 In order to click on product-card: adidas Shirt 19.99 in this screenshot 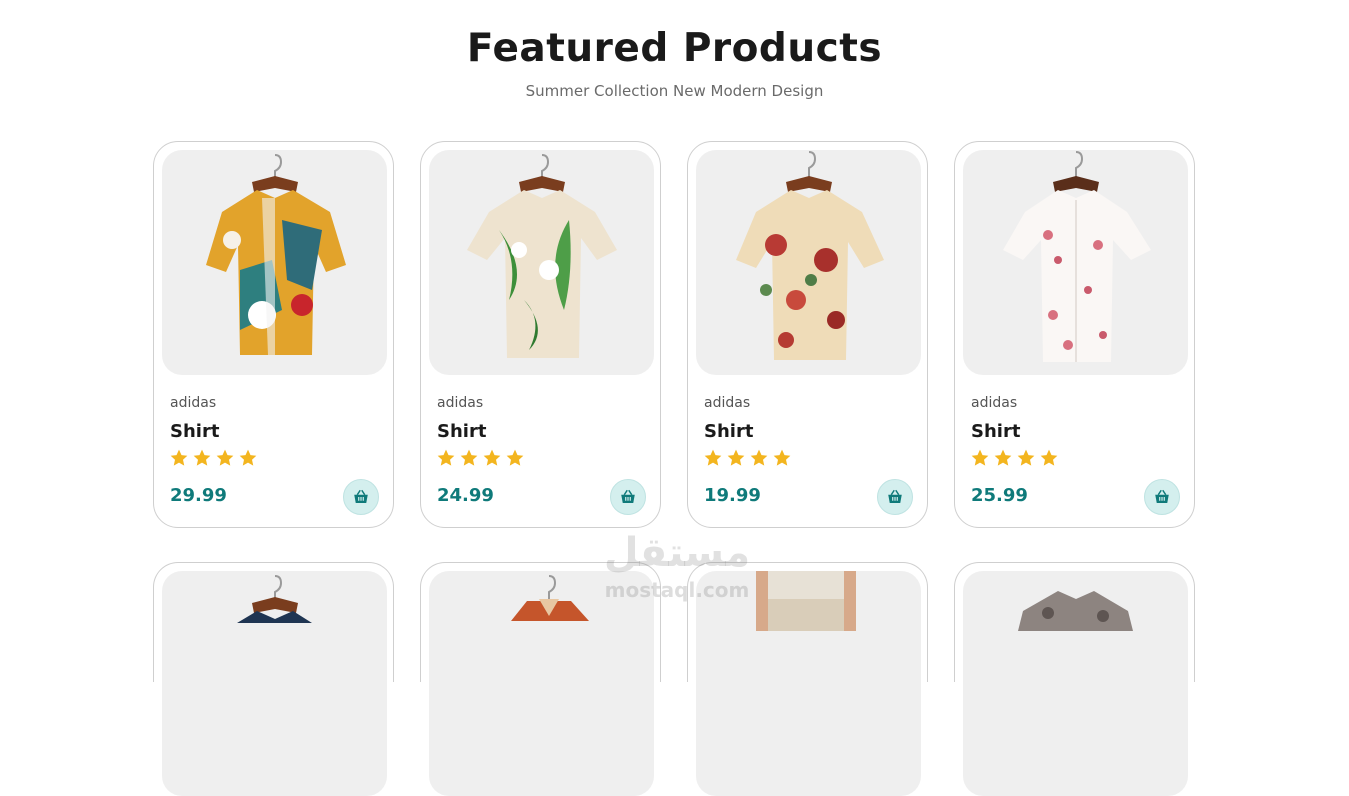, I will do `click(807, 334)`.